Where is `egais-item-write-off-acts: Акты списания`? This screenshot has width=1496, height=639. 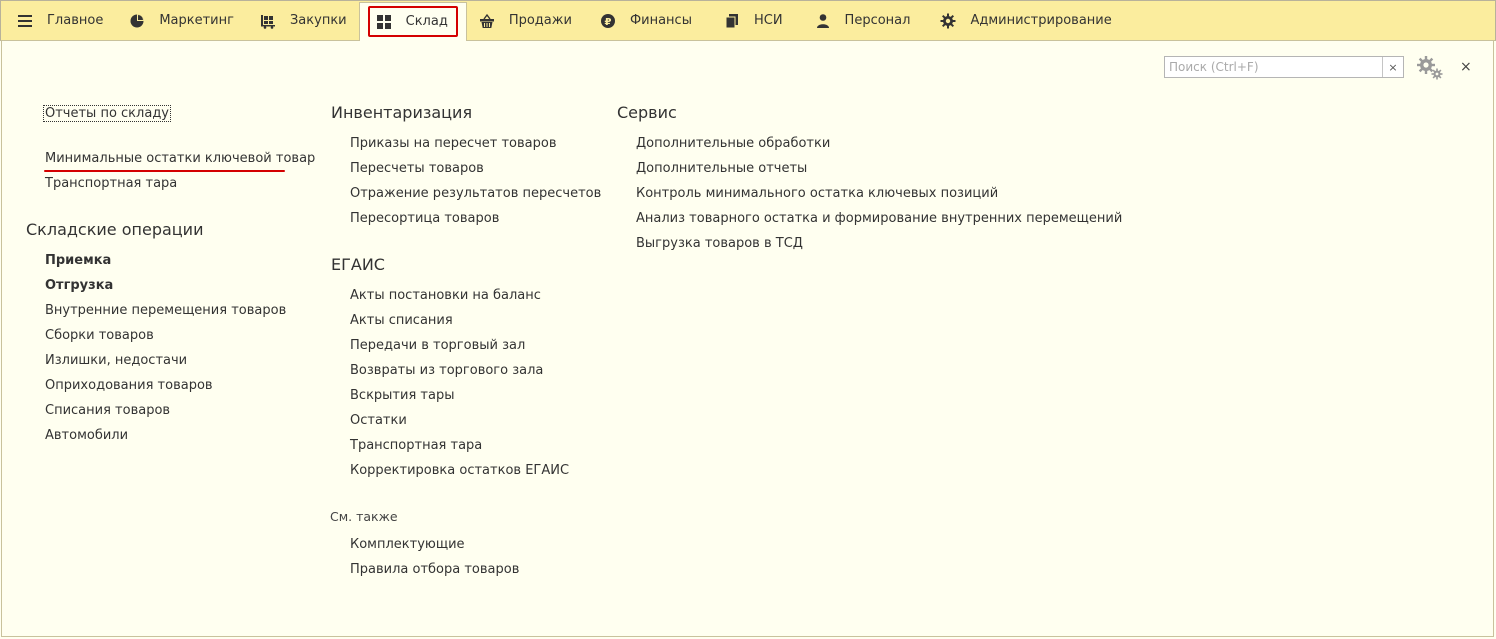 egais-item-write-off-acts: Акты списания is located at coordinates (401, 320).